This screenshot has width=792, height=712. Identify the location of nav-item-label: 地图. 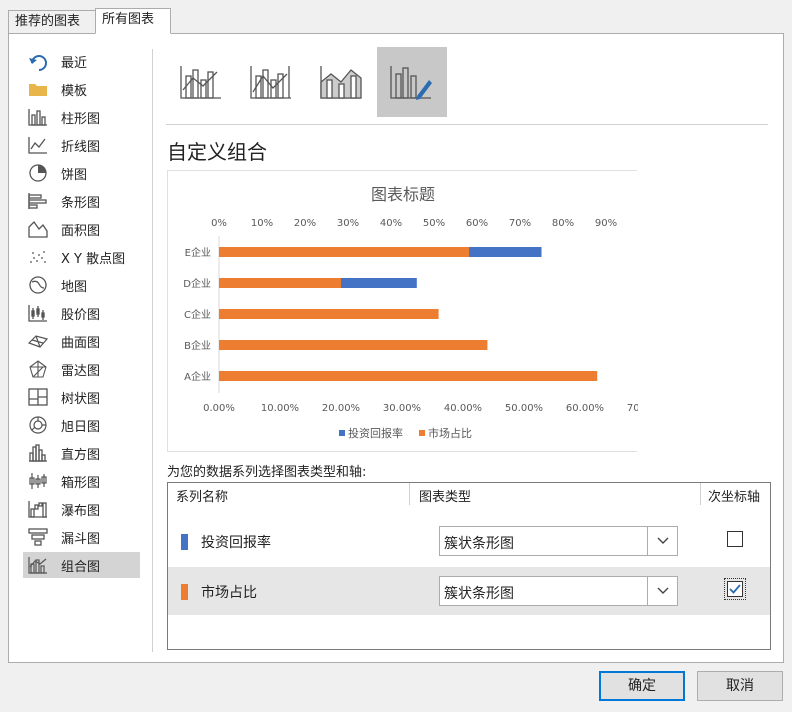
(74, 287).